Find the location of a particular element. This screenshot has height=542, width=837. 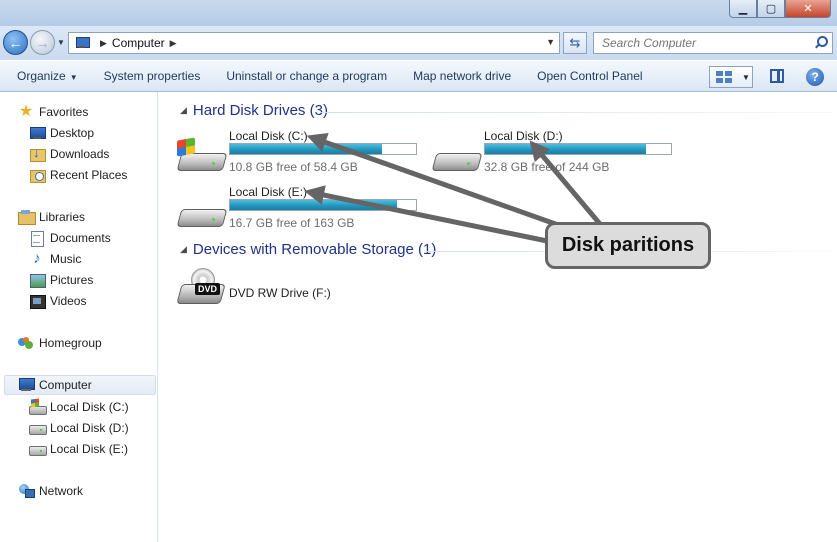

sidebar-item-label: Music is located at coordinates (66, 259).